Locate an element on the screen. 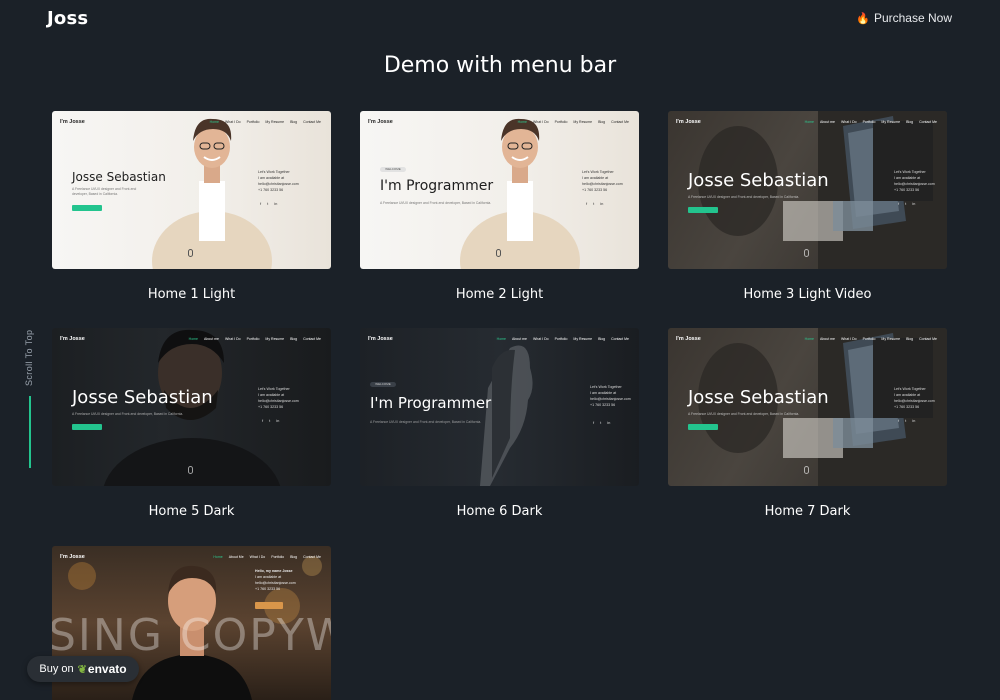 The width and height of the screenshot is (1000, 700). mini-headline: I'm Programmer is located at coordinates (437, 186).